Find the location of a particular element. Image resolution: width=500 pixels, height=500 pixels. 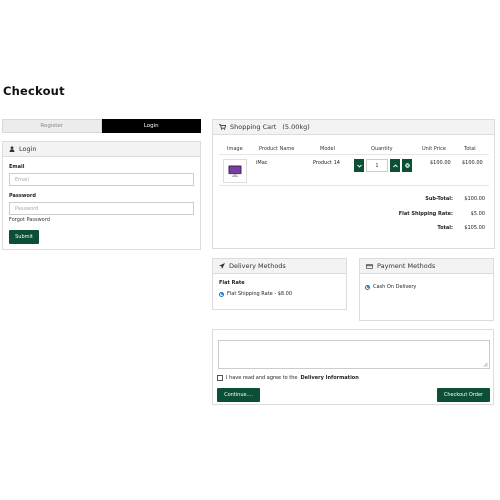

delivery-information-link: Delivery Information is located at coordinates (330, 378).